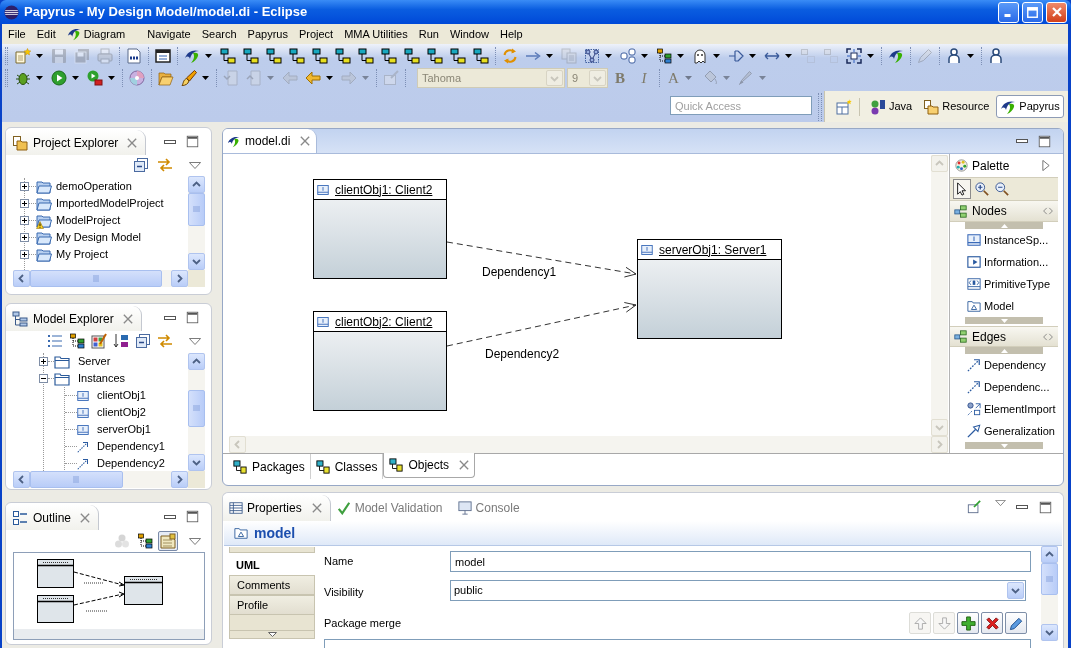 This screenshot has height=648, width=1071. I want to click on pin-icon, so click(974, 507).